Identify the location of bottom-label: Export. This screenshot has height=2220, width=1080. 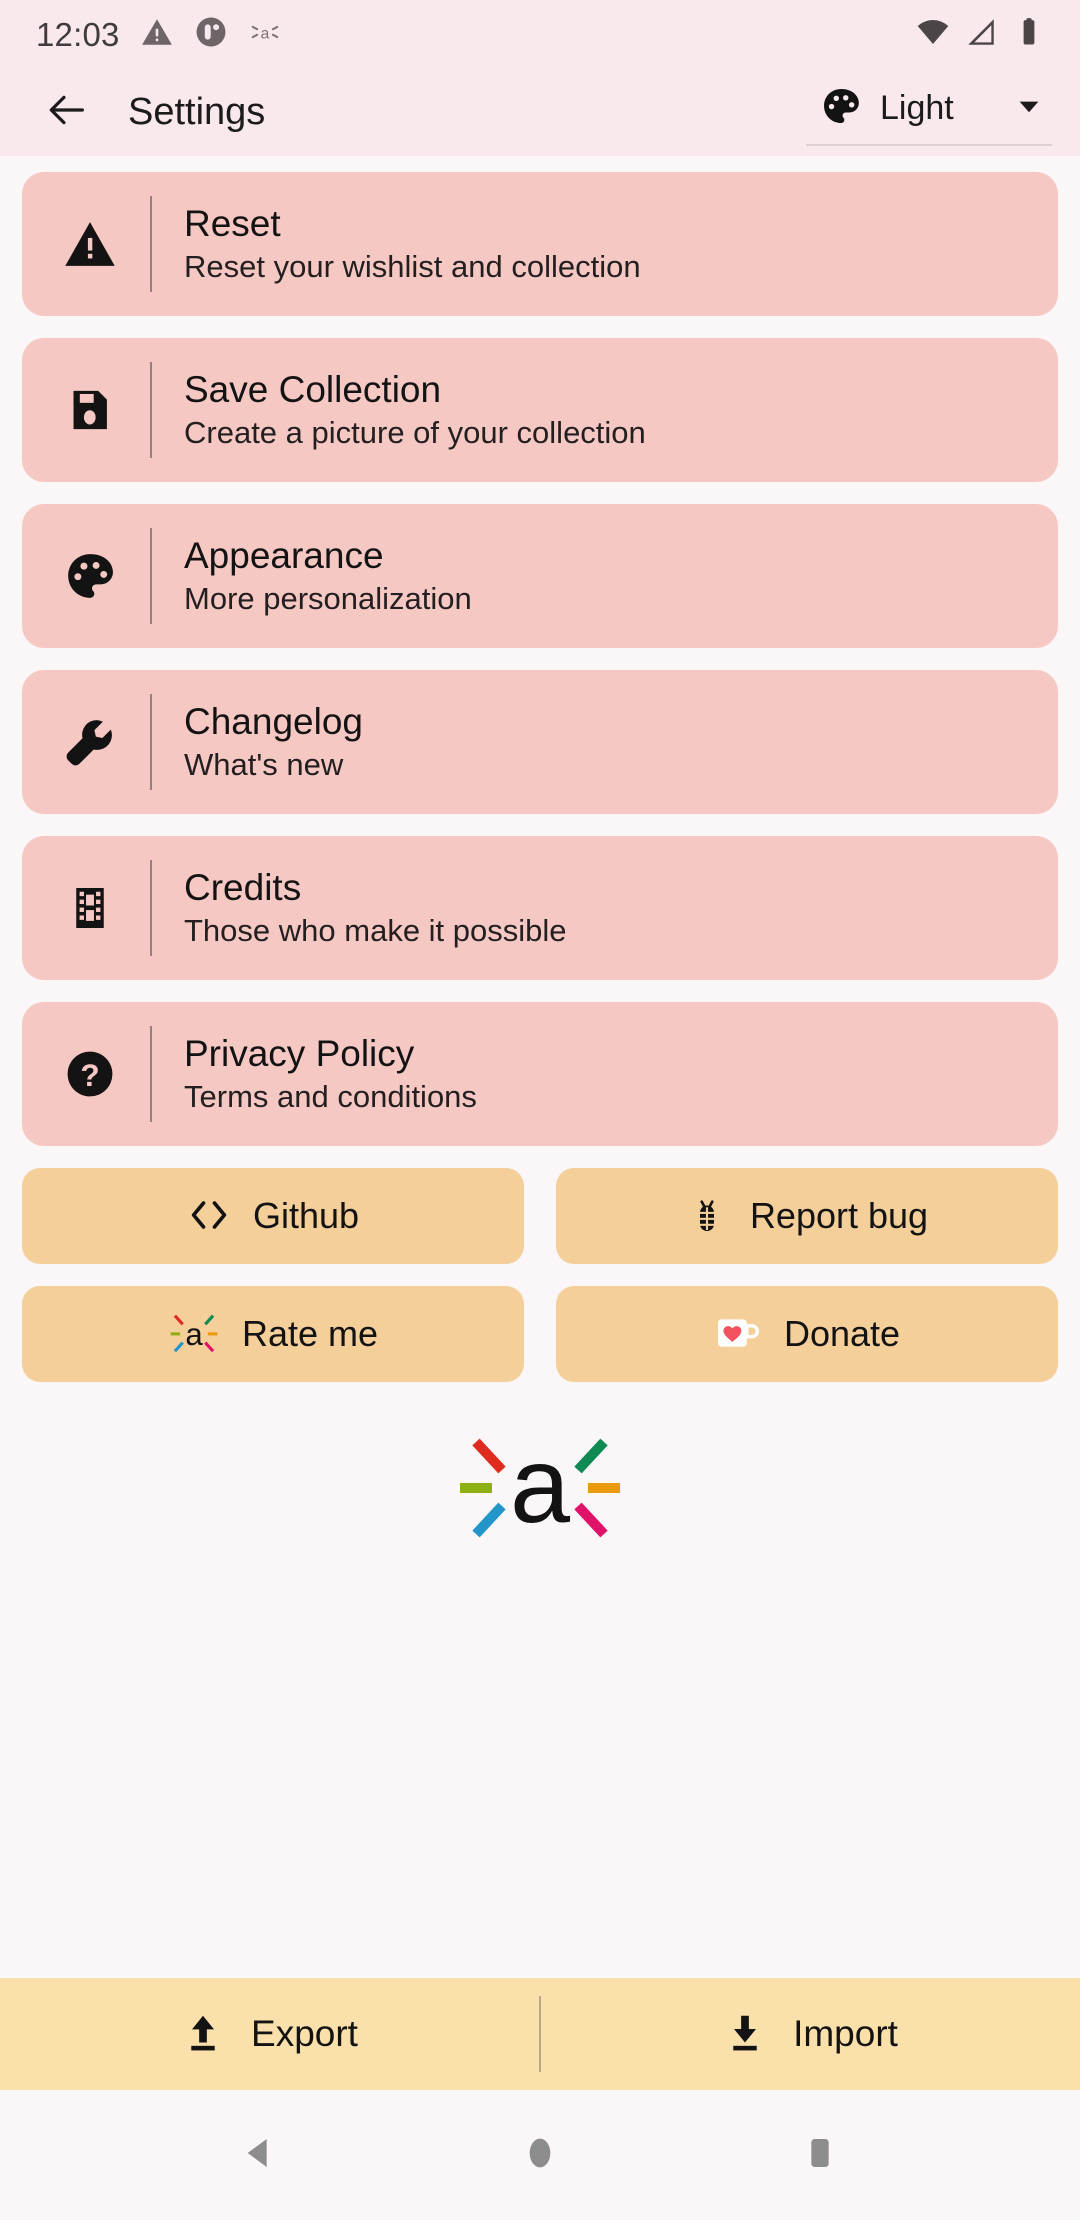
(304, 2033).